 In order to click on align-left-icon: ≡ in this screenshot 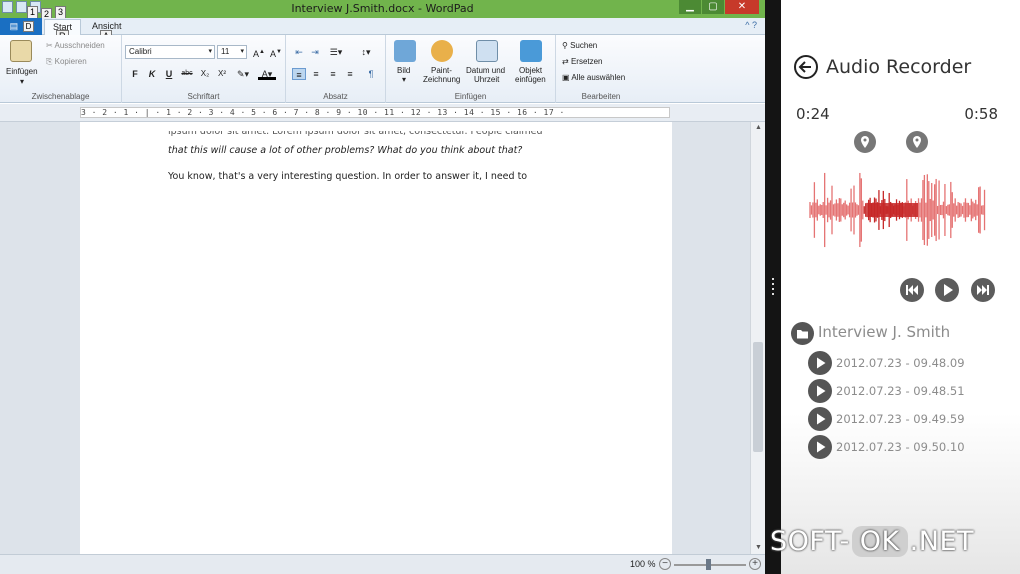, I will do `click(299, 74)`.